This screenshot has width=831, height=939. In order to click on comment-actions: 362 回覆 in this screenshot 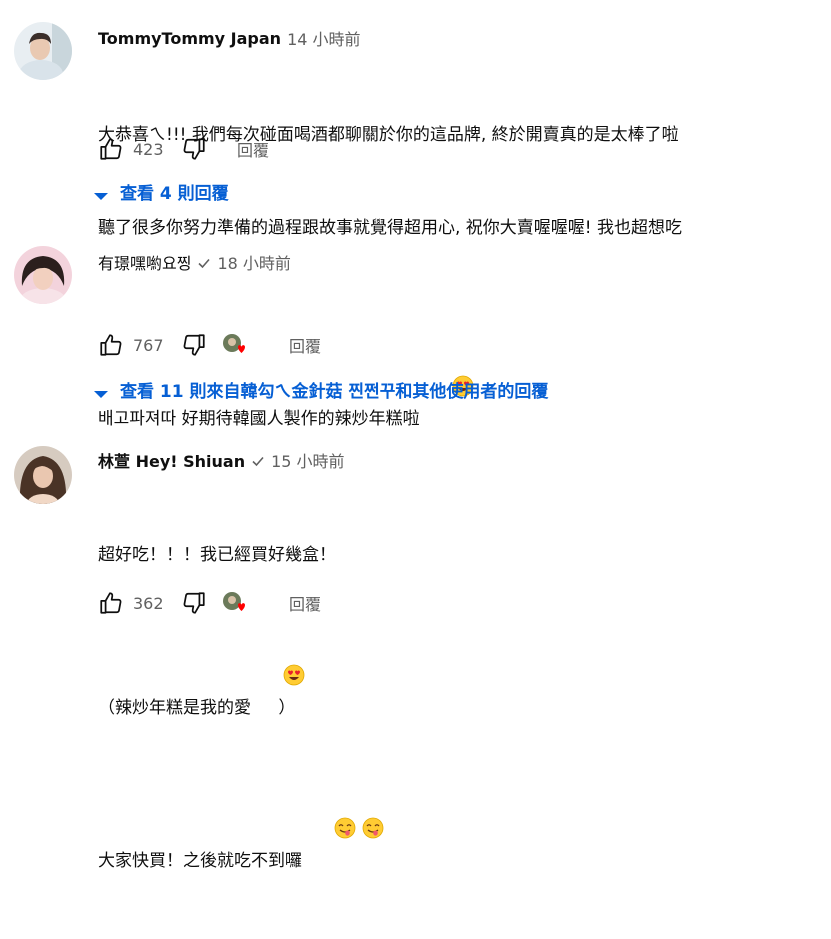, I will do `click(209, 603)`.